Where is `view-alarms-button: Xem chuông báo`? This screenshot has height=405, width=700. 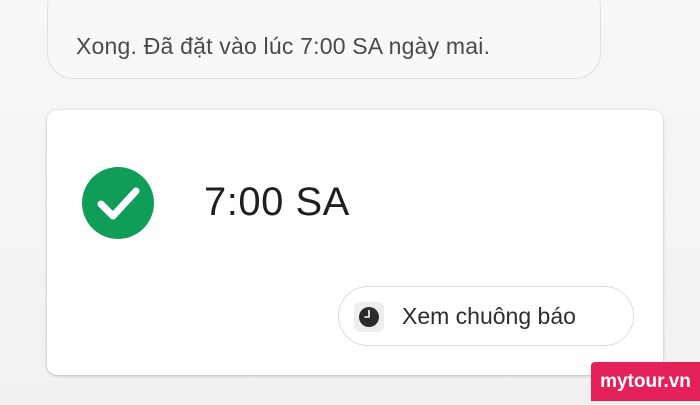
view-alarms-button: Xem chuông báo is located at coordinates (486, 316).